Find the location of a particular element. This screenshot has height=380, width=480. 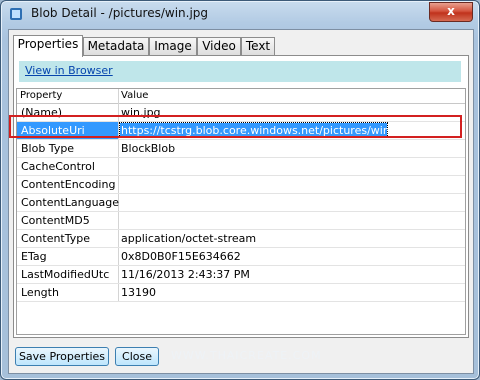

property-value: 0x8D0B0F15E634662 is located at coordinates (181, 256).